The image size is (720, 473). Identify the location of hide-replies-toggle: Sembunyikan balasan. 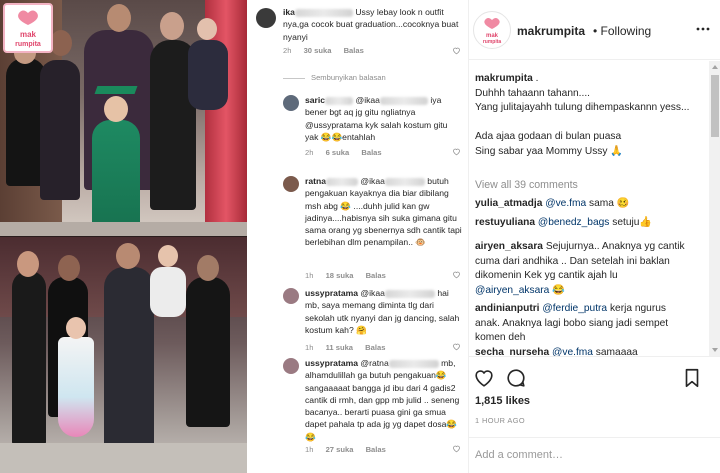
(334, 77).